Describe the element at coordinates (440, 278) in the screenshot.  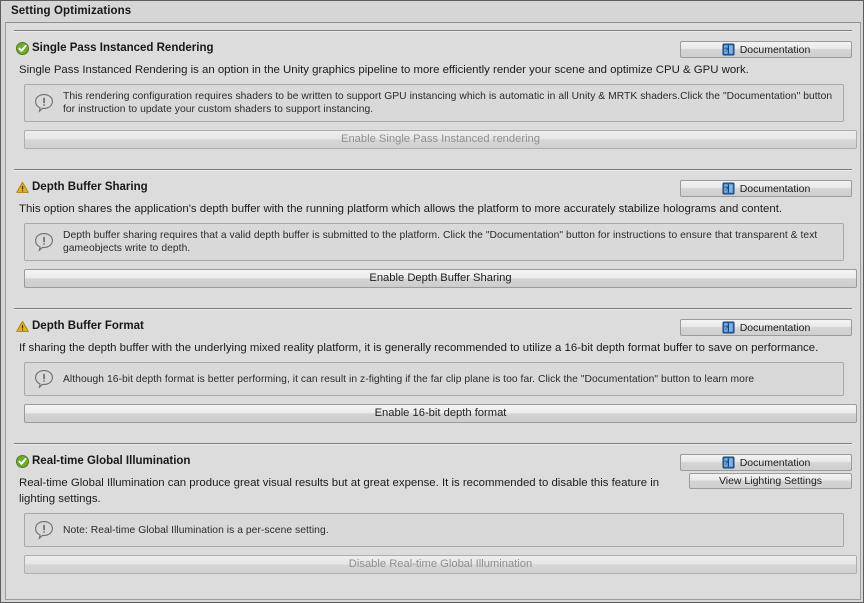
I see `action-button: Enable Depth Buffer Sharing` at that location.